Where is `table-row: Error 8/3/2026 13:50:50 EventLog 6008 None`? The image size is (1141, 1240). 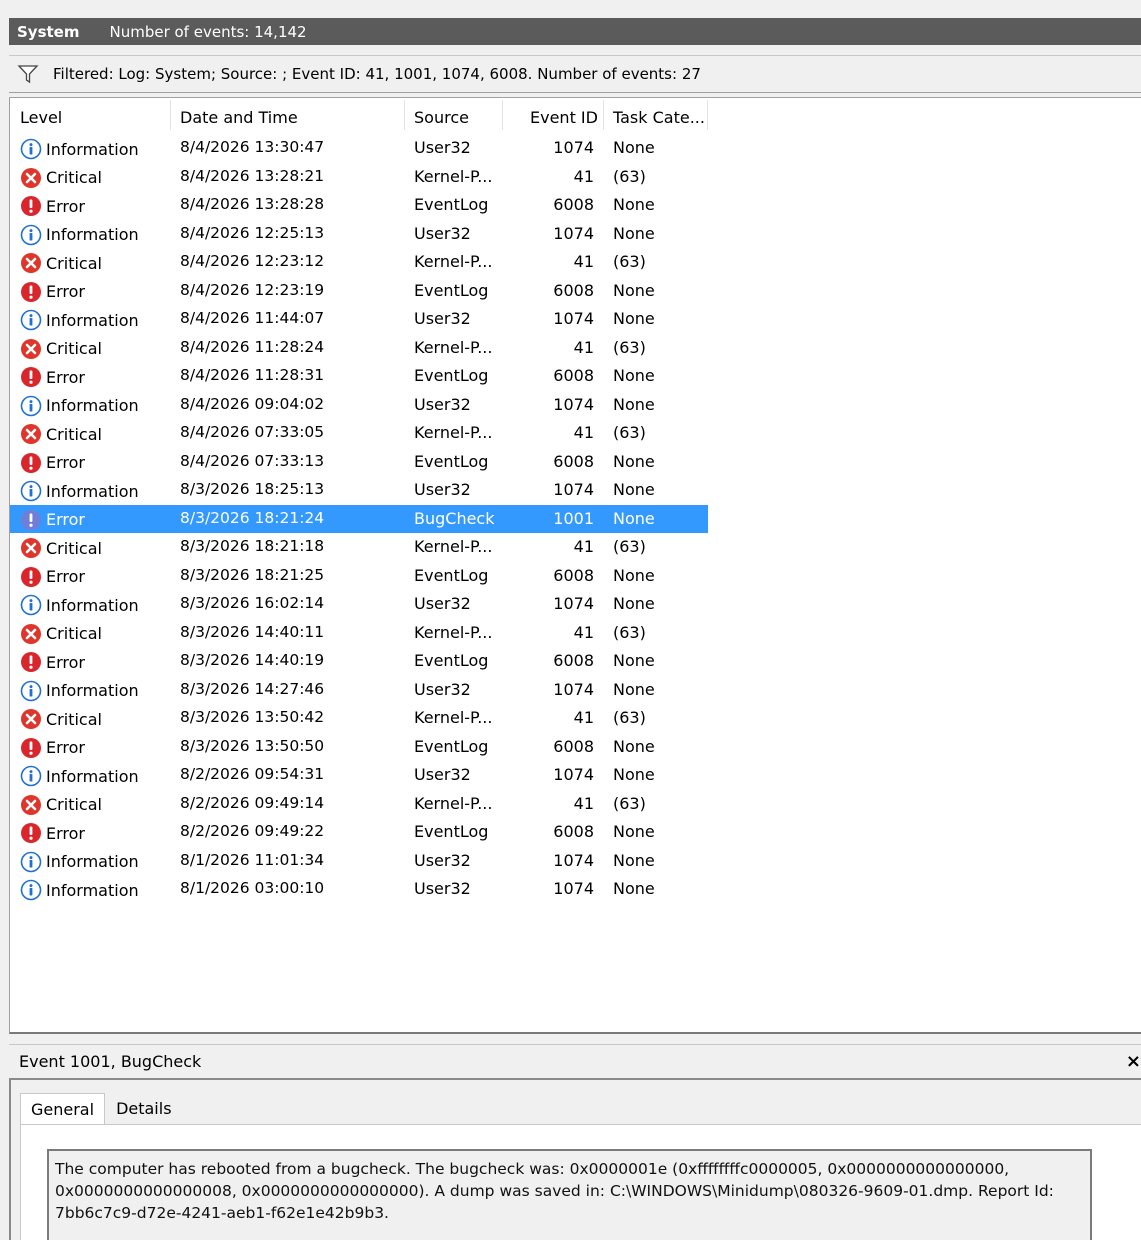 table-row: Error 8/3/2026 13:50:50 EventLog 6008 None is located at coordinates (359, 747).